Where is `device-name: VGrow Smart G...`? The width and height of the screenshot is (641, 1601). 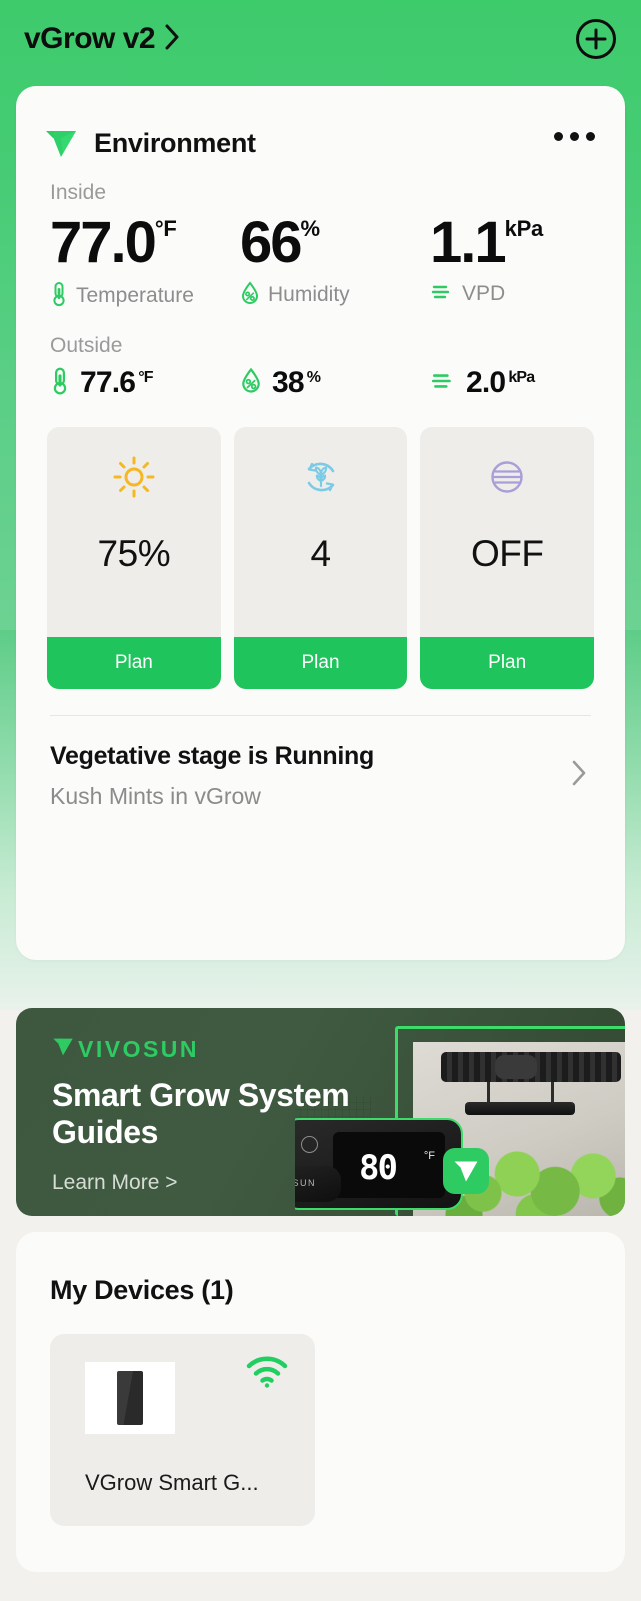
device-name: VGrow Smart G... is located at coordinates (172, 1482).